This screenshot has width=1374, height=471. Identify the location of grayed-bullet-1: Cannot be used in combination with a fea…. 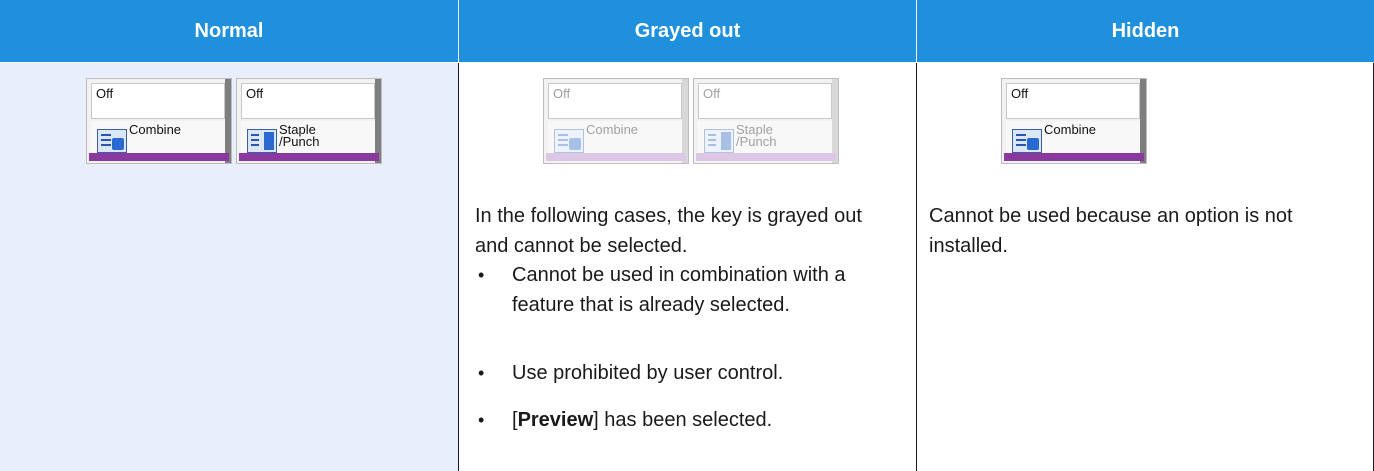
(679, 290).